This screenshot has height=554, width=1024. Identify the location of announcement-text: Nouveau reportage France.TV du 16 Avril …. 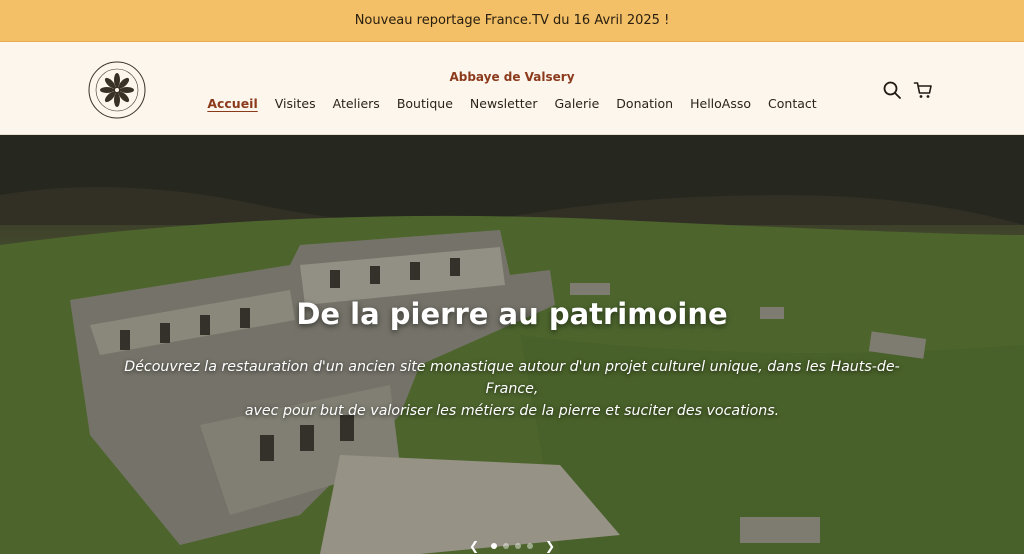
(512, 20).